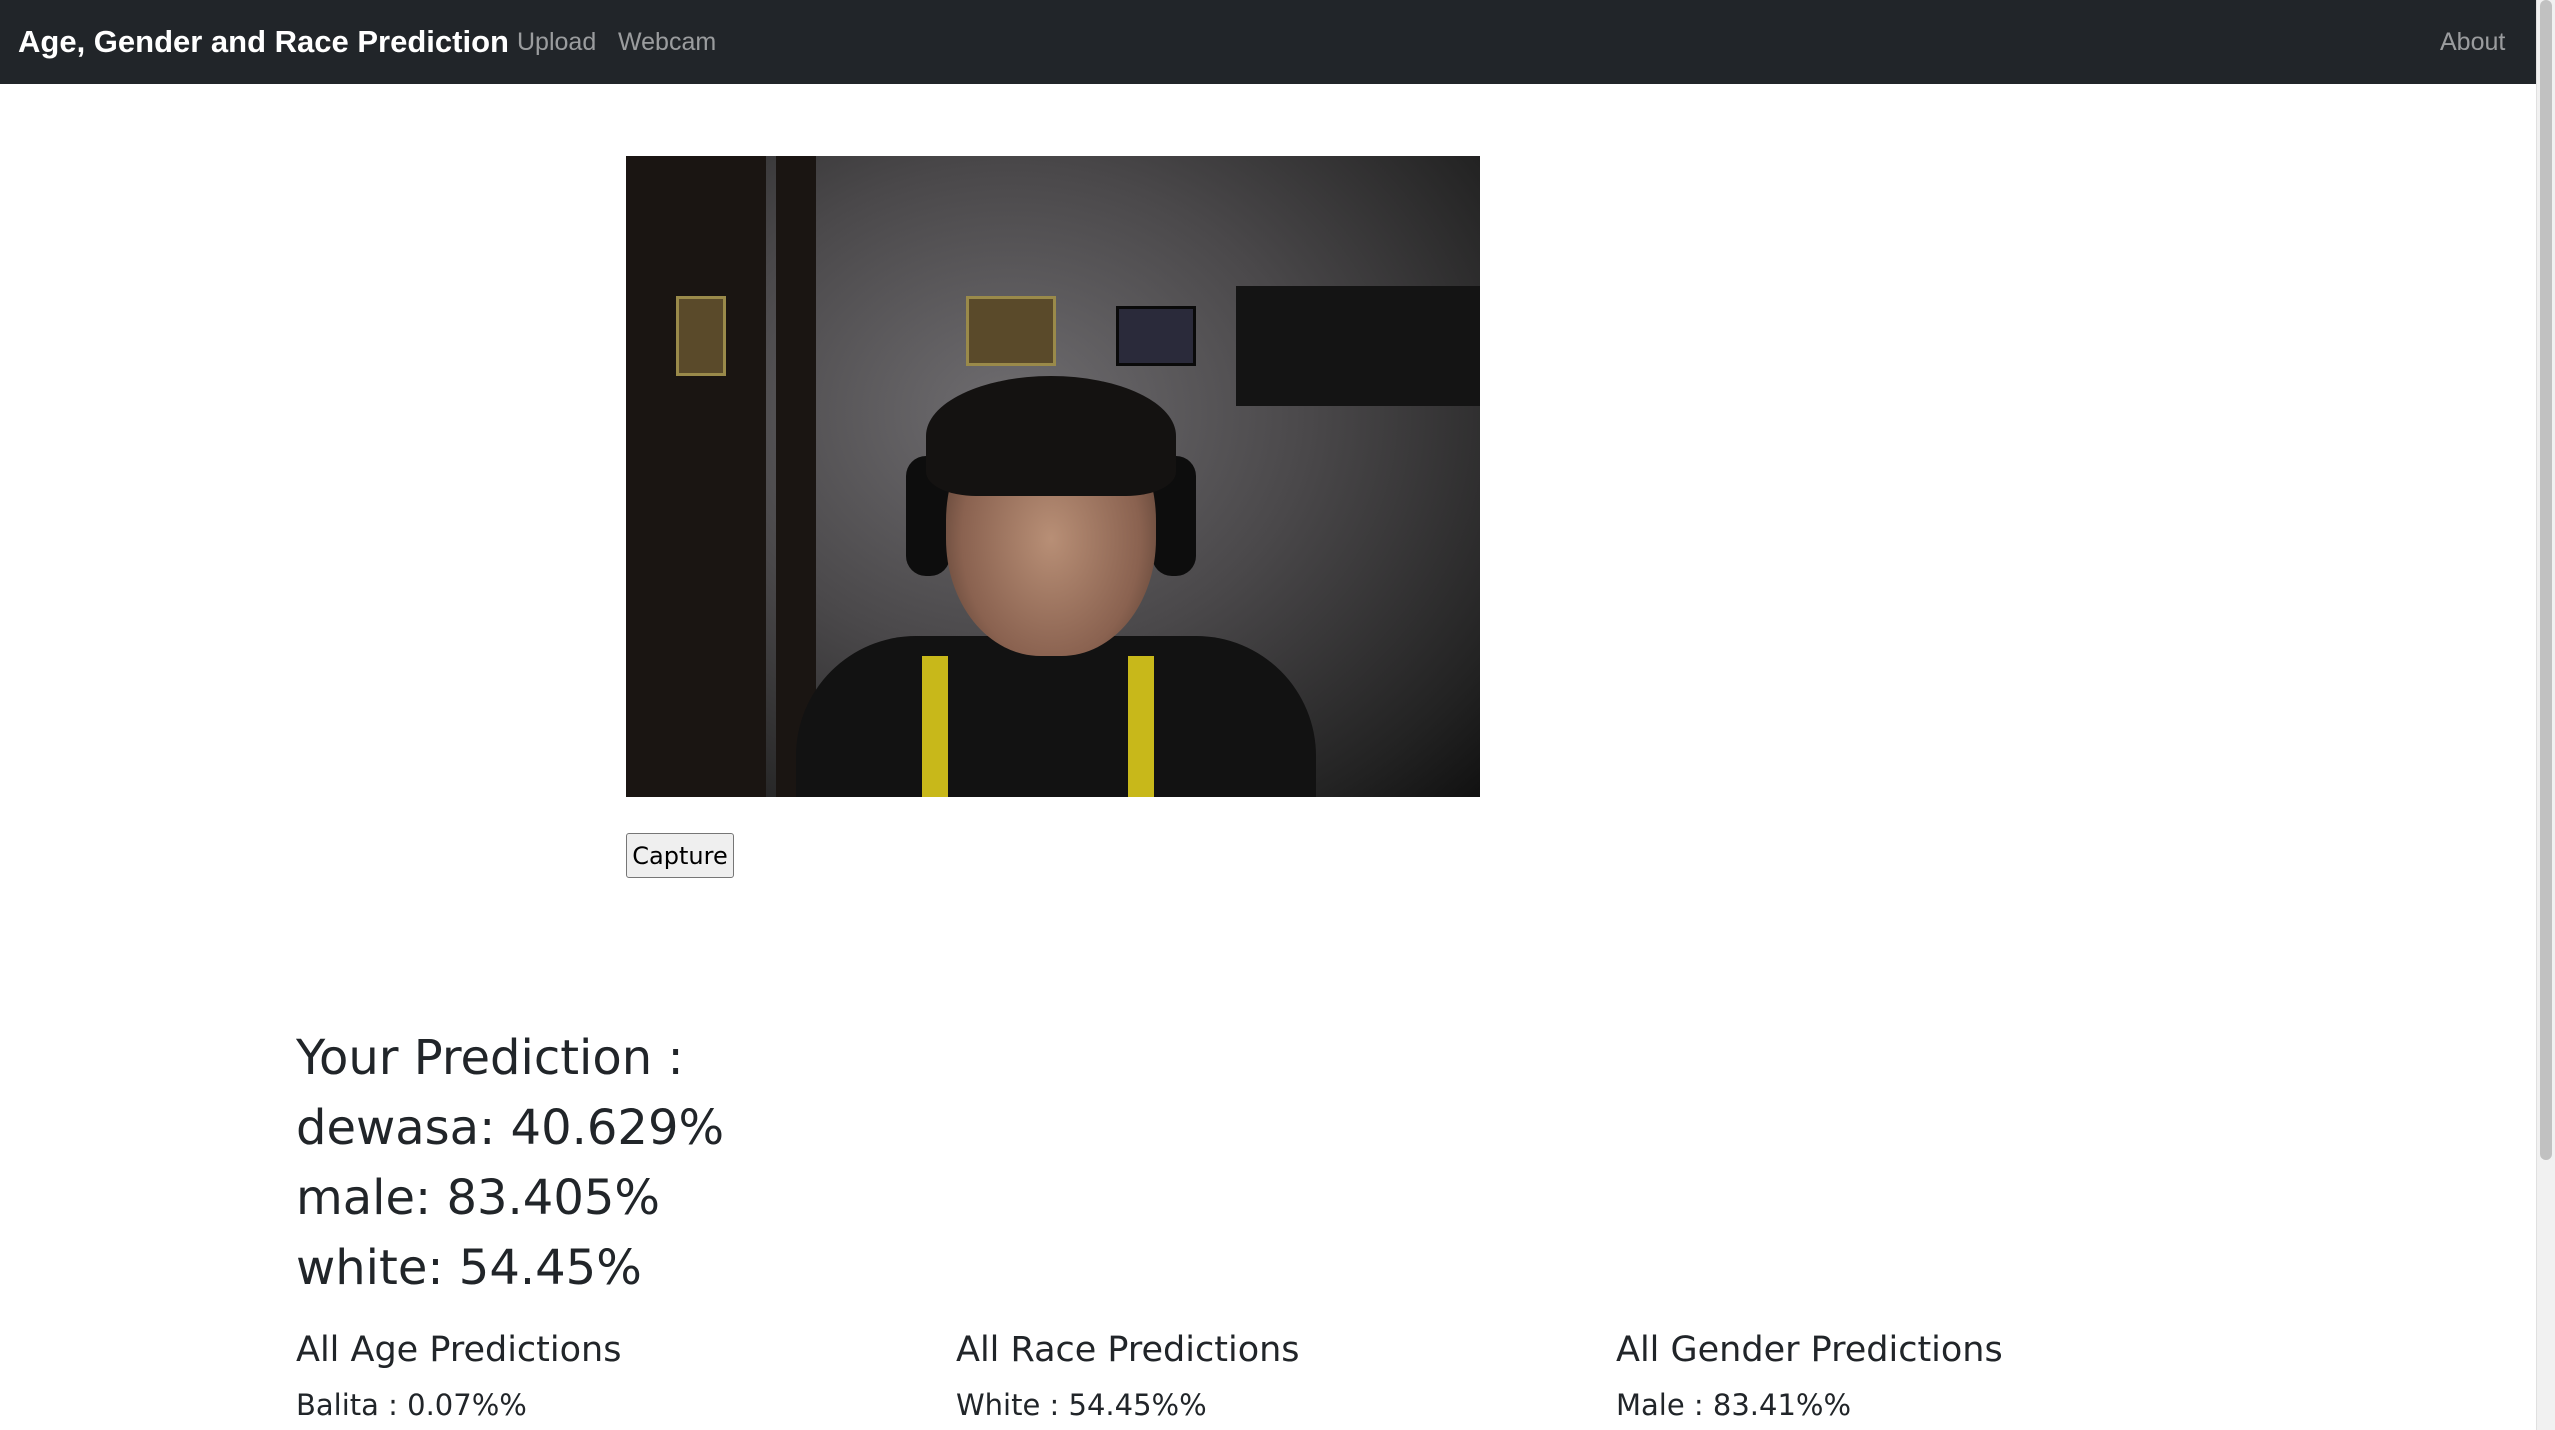  What do you see at coordinates (696, 476) in the screenshot?
I see `webcam-bg-door` at bounding box center [696, 476].